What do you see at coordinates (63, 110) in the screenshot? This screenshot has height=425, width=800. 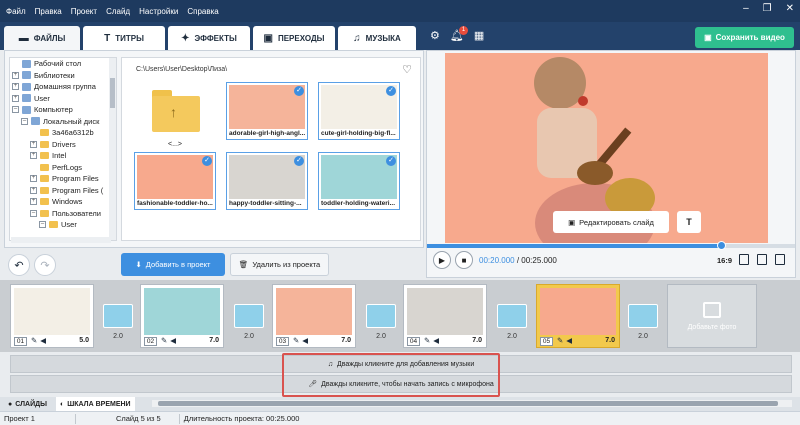 I see `tree-item: – Компьютер` at bounding box center [63, 110].